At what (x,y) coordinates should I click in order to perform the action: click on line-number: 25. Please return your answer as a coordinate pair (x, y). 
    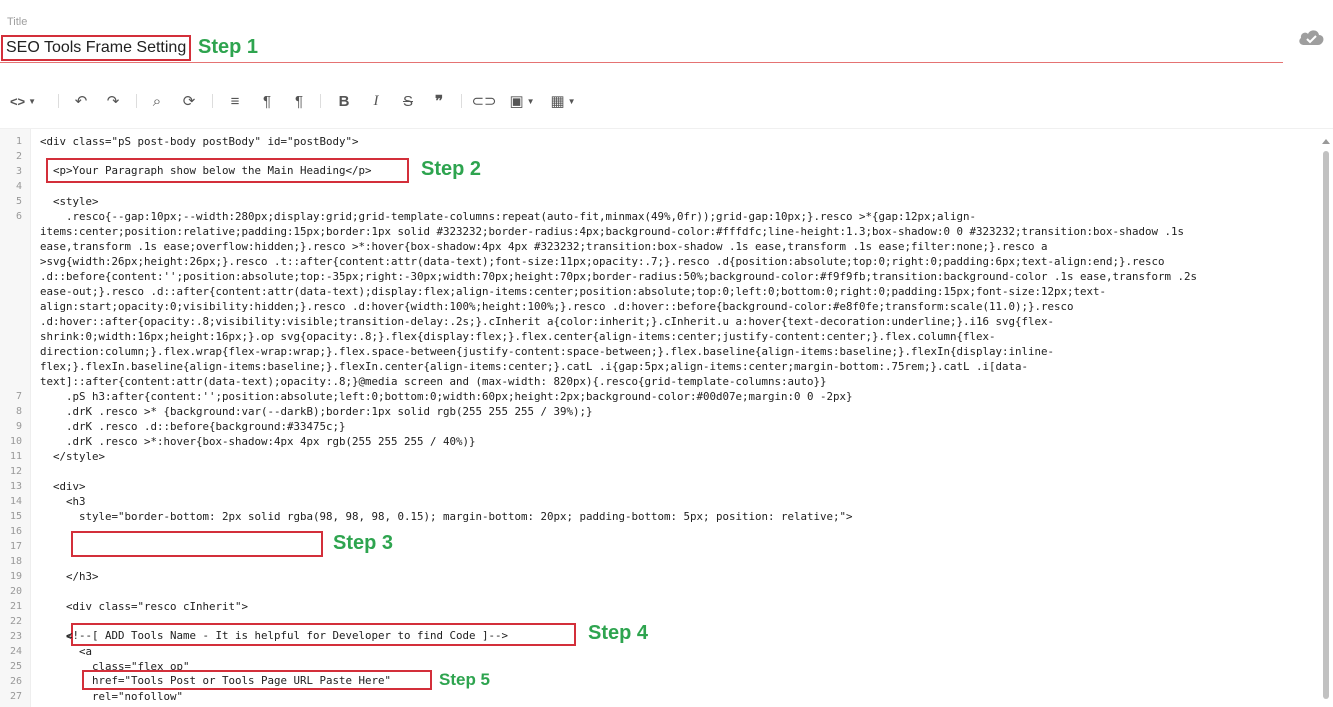
    Looking at the image, I should click on (15, 666).